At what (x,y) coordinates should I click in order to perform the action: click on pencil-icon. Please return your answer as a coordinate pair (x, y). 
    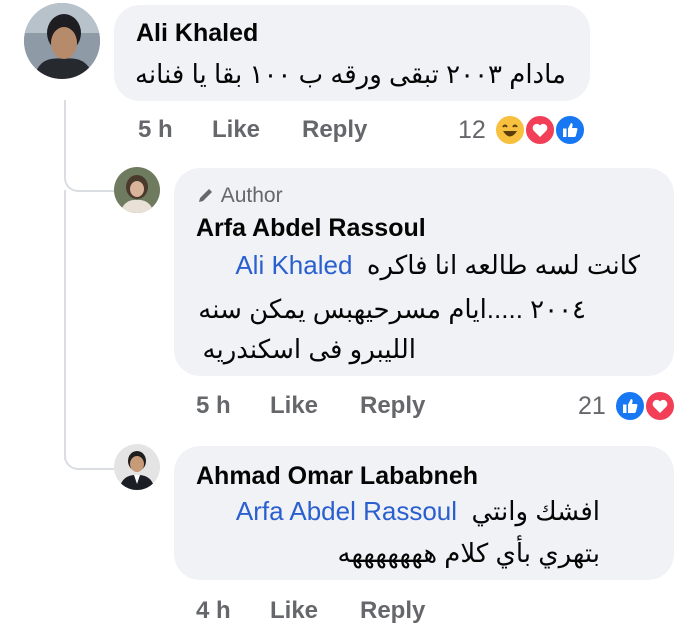
    Looking at the image, I should click on (205, 195).